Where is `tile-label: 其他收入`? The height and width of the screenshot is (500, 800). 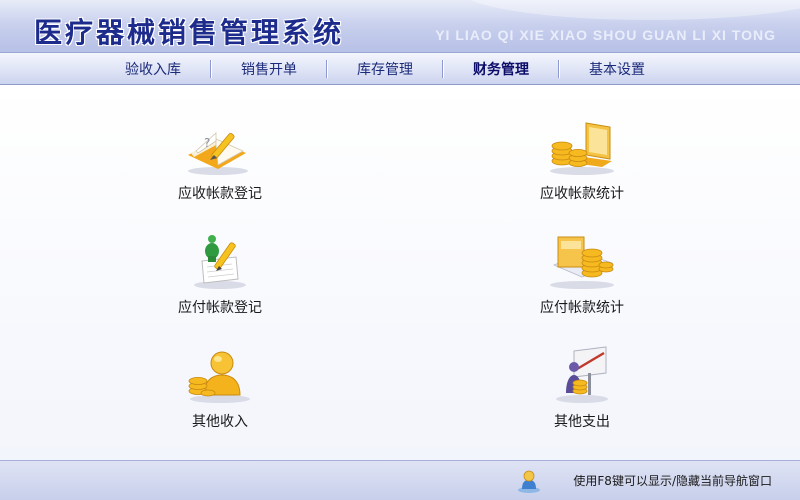 tile-label: 其他收入 is located at coordinates (220, 422).